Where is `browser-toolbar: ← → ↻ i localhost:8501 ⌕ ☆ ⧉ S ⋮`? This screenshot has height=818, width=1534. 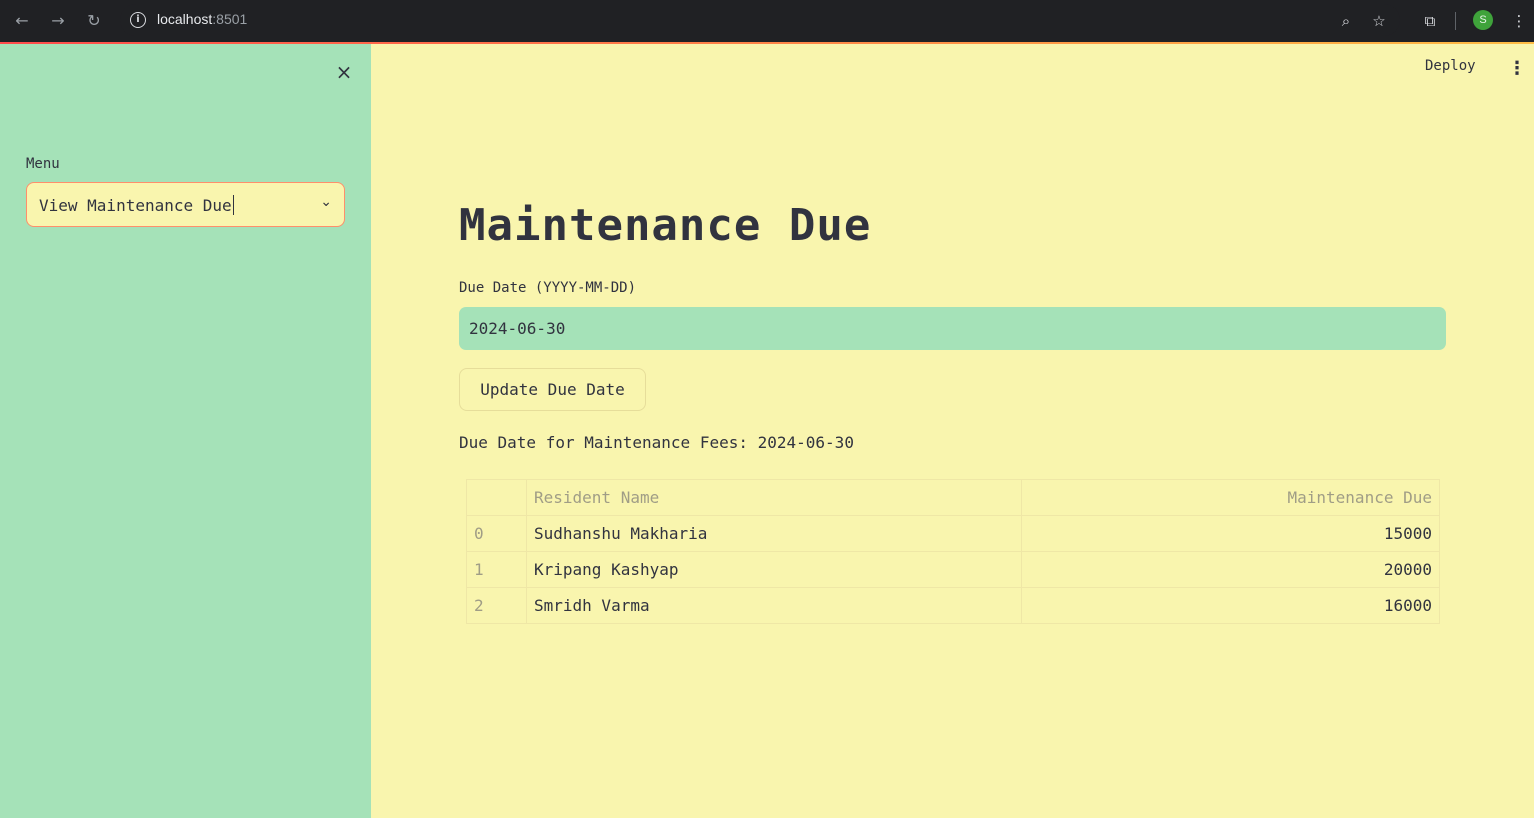 browser-toolbar: ← → ↻ i localhost:8501 ⌕ ☆ ⧉ S ⋮ is located at coordinates (767, 22).